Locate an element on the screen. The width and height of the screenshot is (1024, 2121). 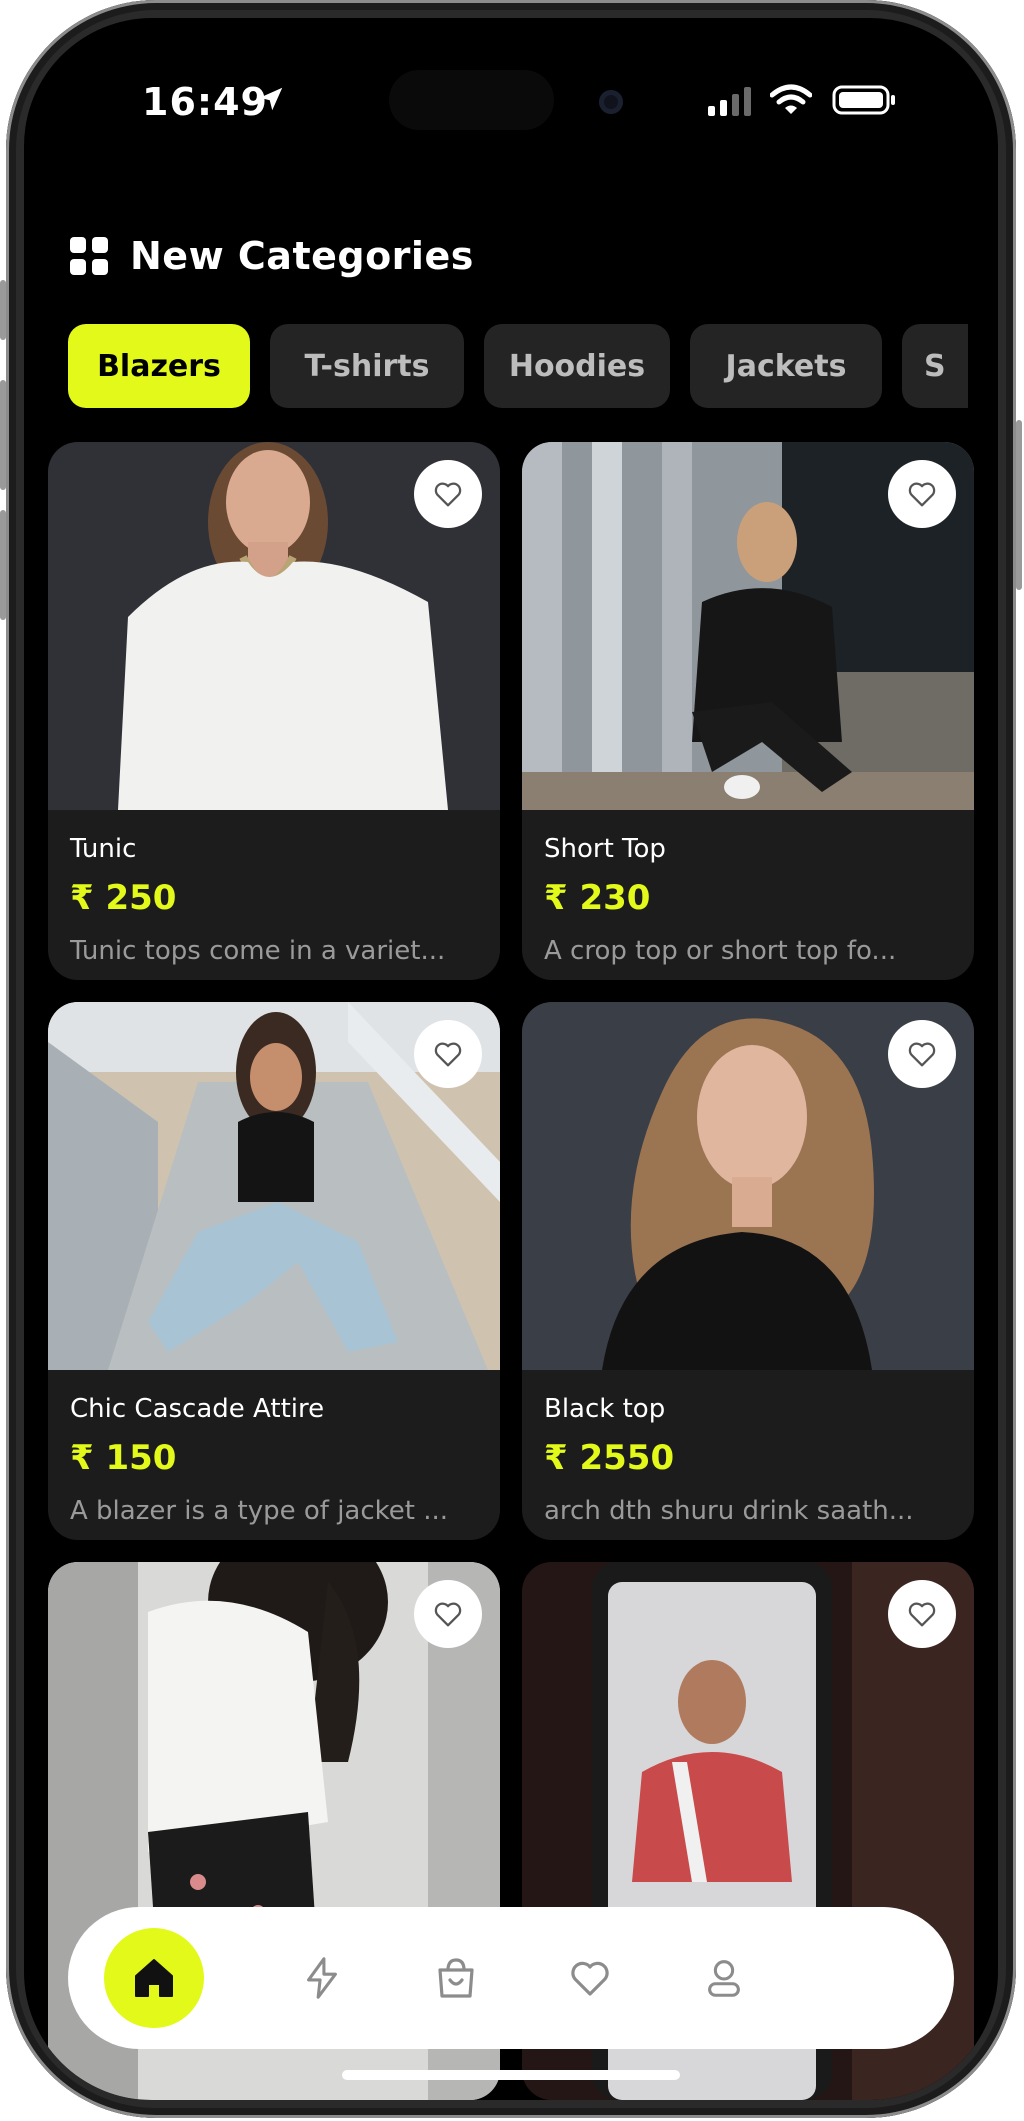
status-time: 16:49 is located at coordinates (205, 102).